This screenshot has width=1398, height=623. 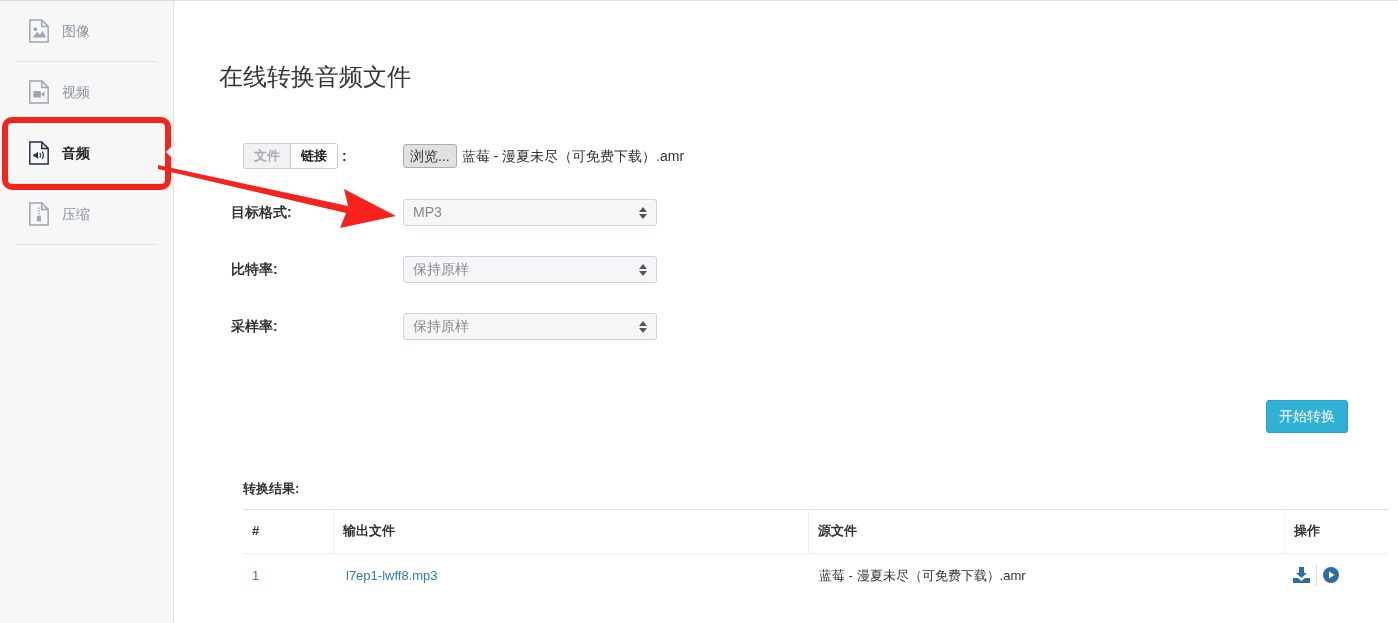 What do you see at coordinates (1046, 575) in the screenshot?
I see `table-cell: 蓝莓 - 漫夏未尽（可免费下载）.amr` at bounding box center [1046, 575].